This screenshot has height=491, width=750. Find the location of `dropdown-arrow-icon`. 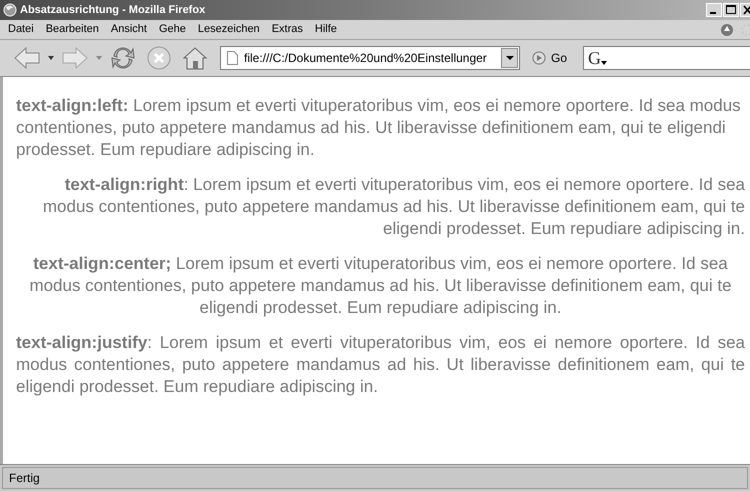

dropdown-arrow-icon is located at coordinates (51, 58).